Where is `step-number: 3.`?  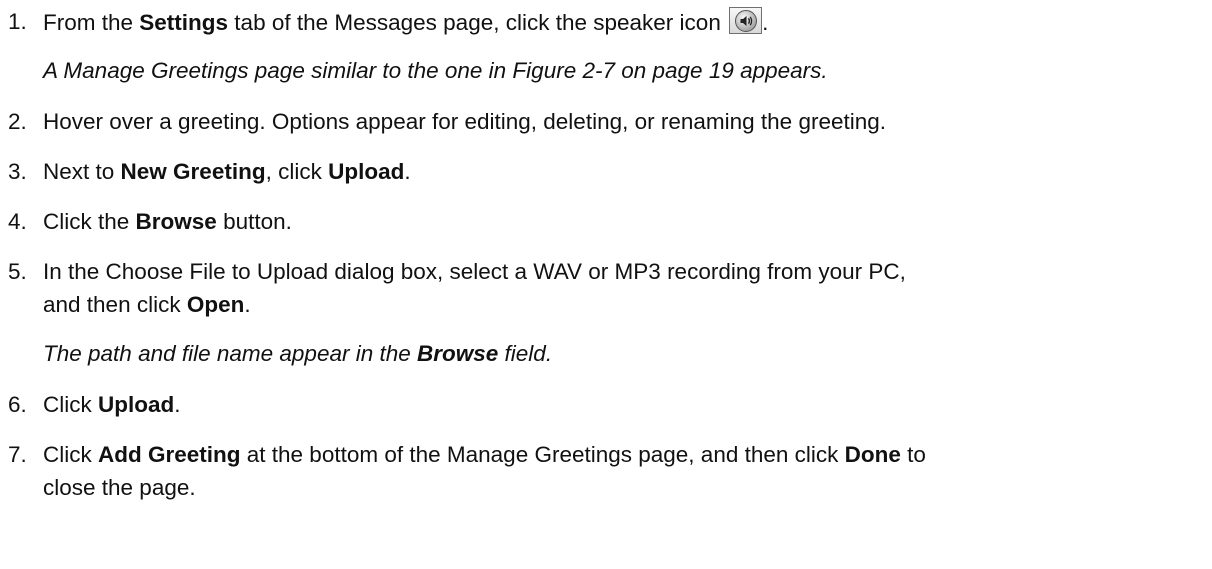
step-number: 3. is located at coordinates (17, 171).